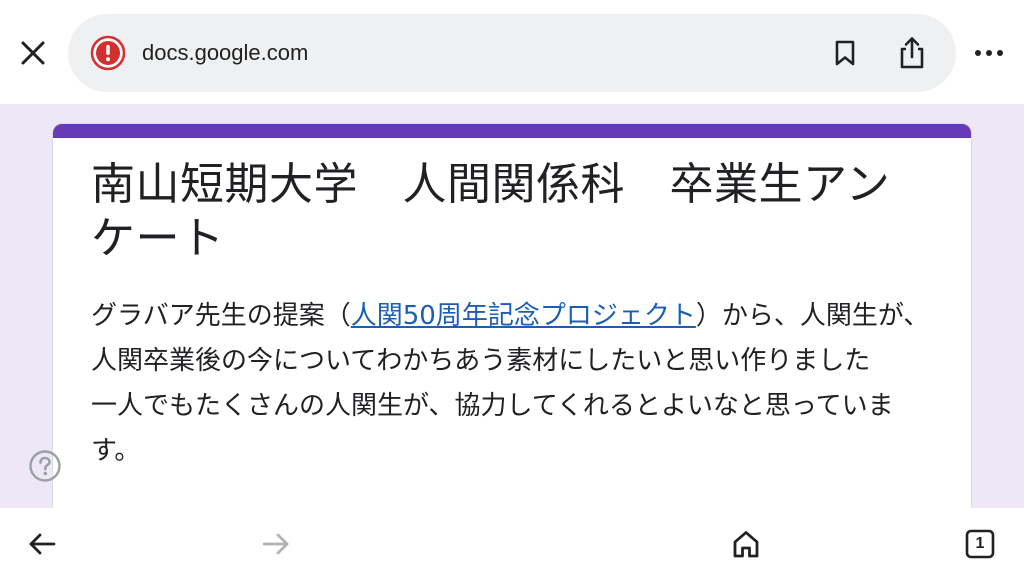 The image size is (1024, 576). I want to click on more-icon, so click(989, 53).